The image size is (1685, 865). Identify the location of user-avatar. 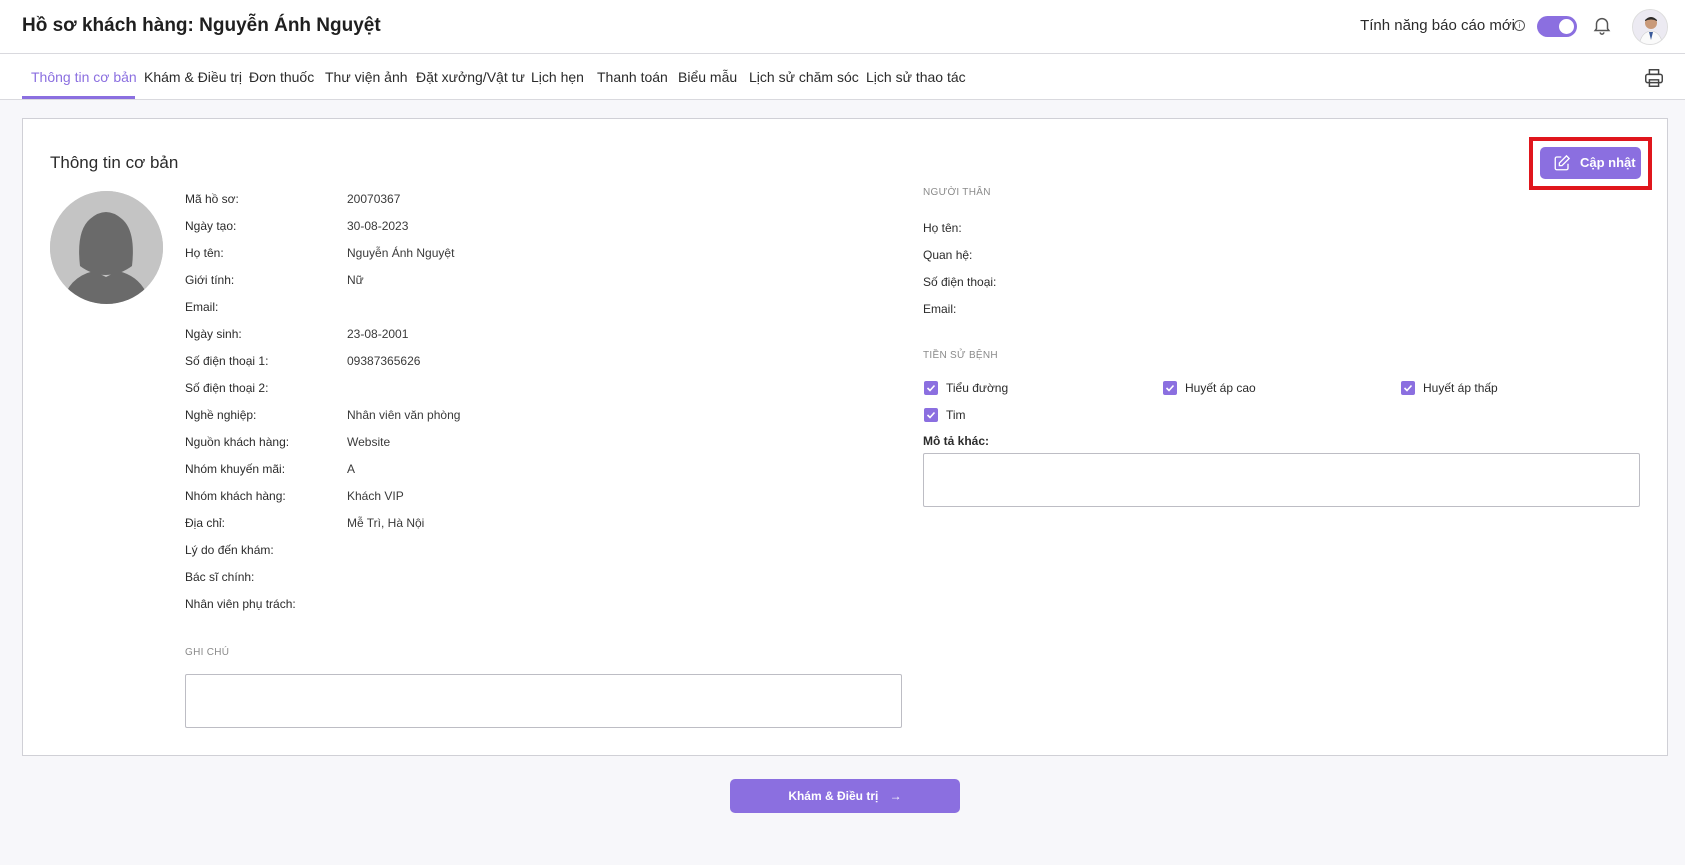
(1650, 27).